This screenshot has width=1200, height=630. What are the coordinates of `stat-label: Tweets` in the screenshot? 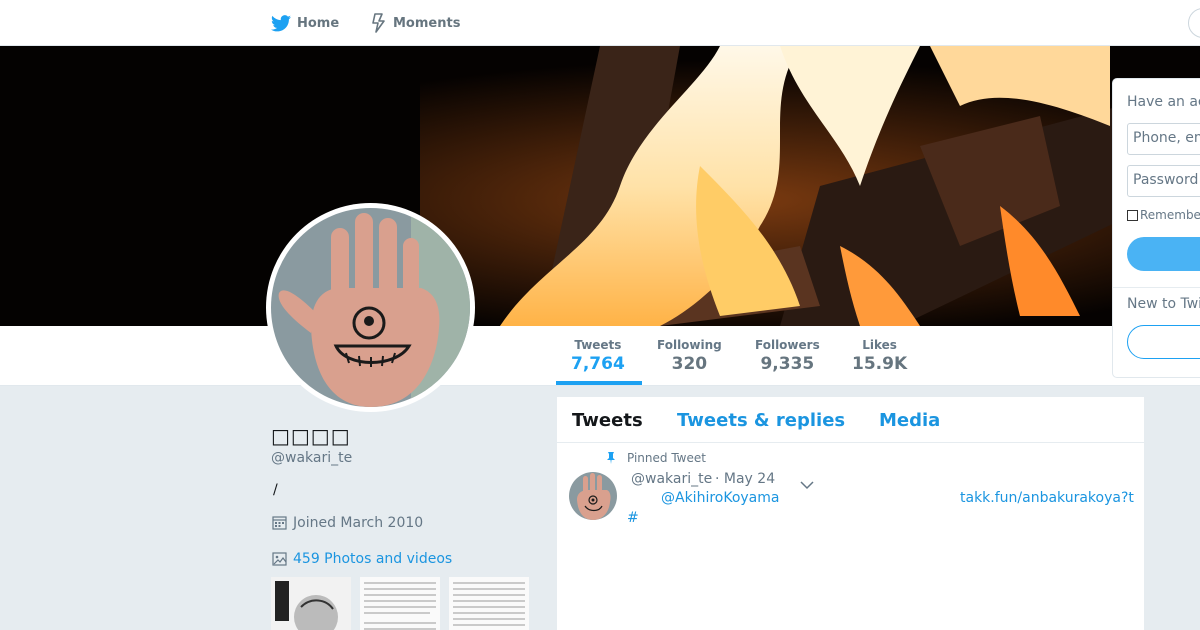 It's located at (598, 345).